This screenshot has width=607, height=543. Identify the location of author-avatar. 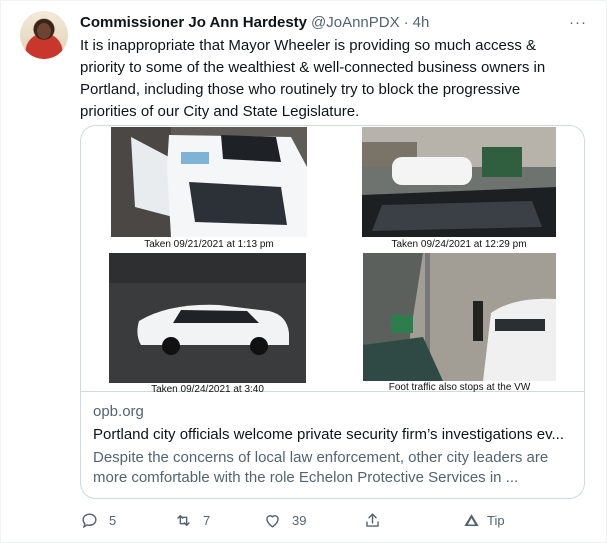
(44, 35).